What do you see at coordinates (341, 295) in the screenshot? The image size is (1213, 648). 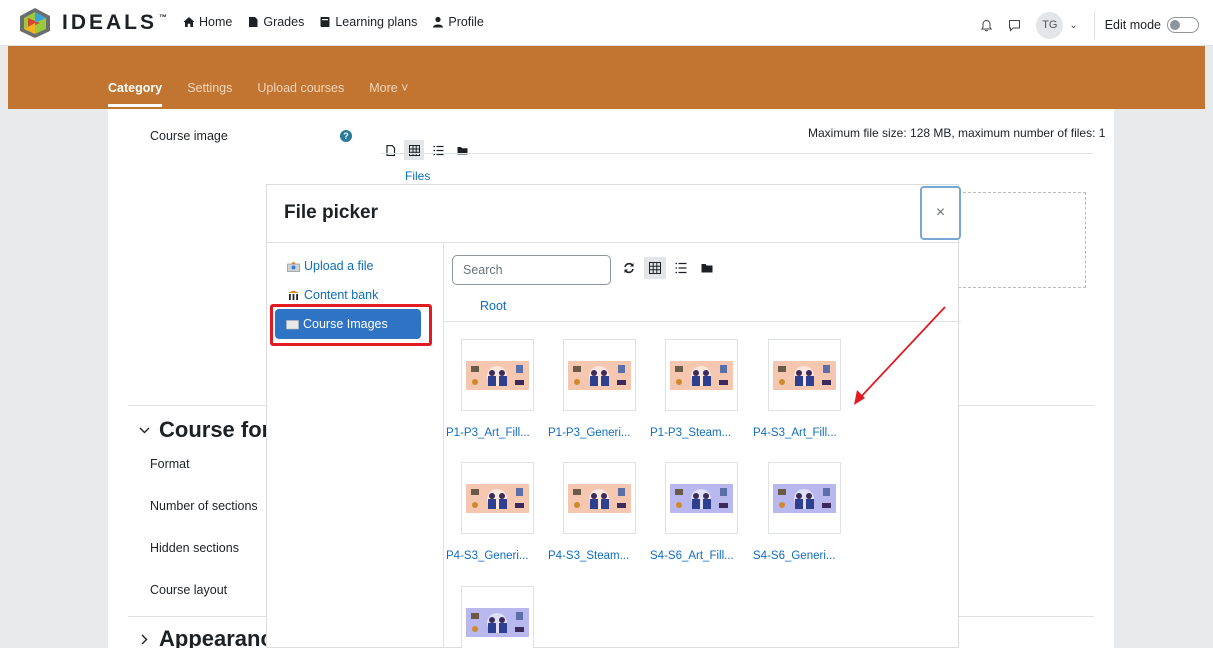 I see `repo-content-bank-label: Content bank` at bounding box center [341, 295].